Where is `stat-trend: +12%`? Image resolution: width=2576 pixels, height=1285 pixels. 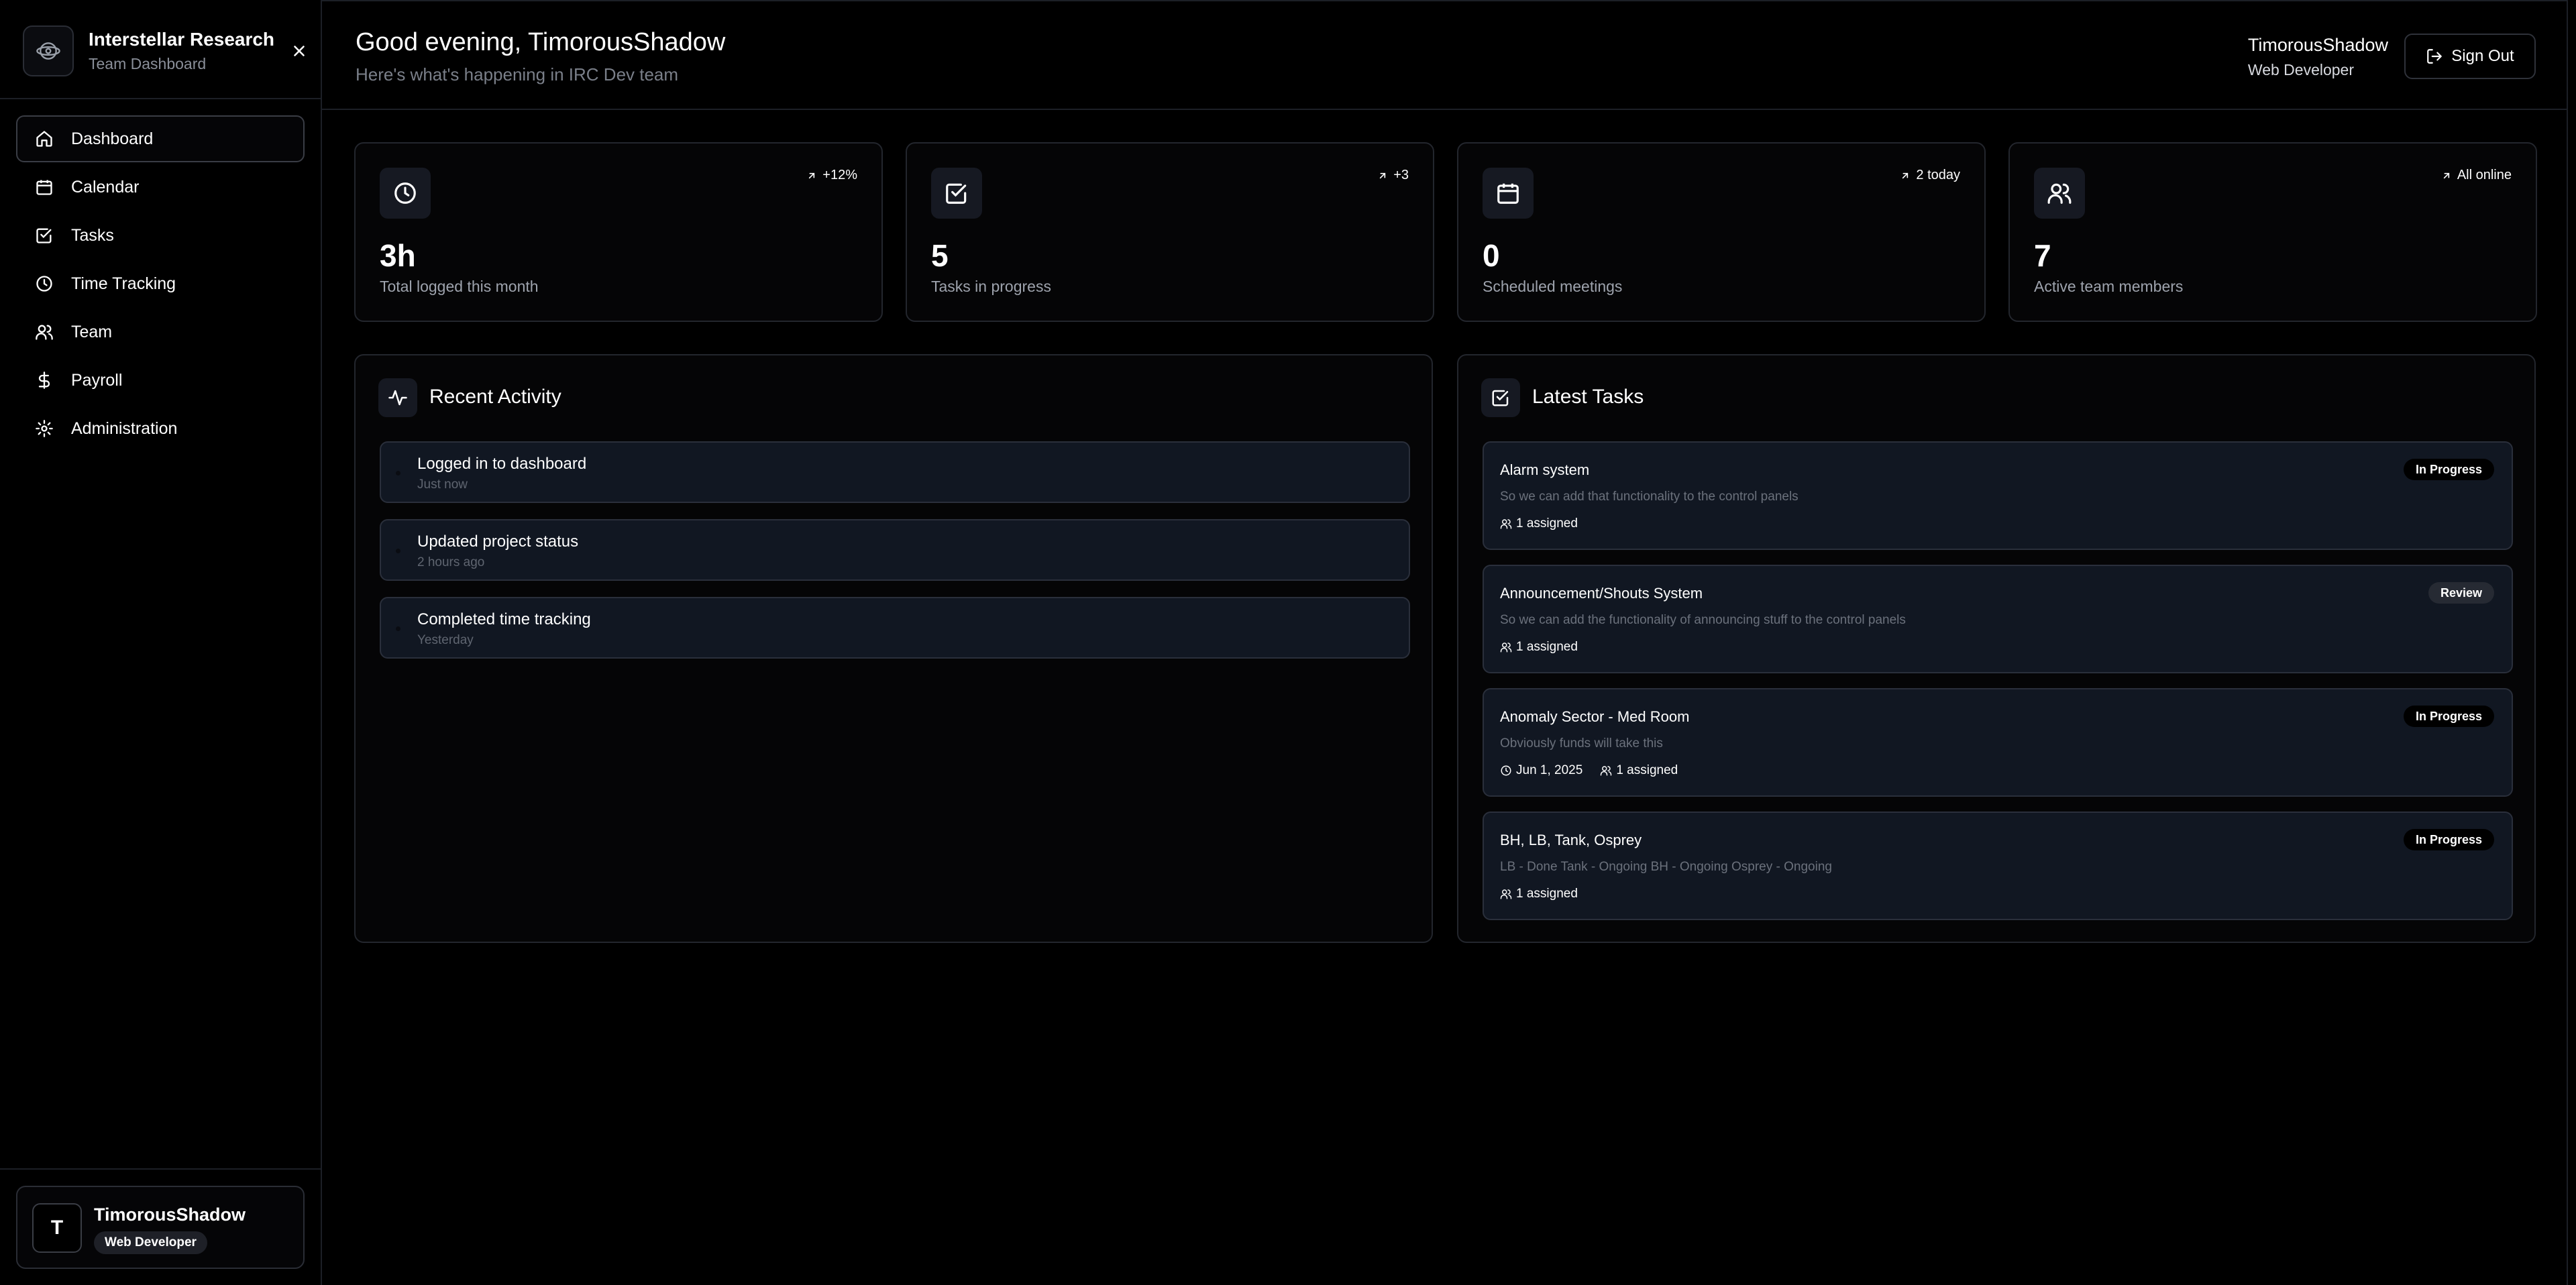
stat-trend: +12% is located at coordinates (831, 175).